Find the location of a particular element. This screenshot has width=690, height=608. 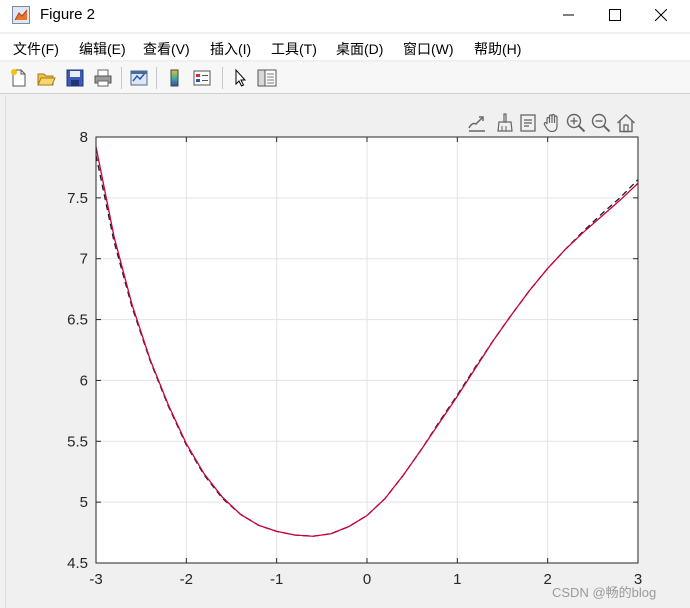

y-tick-label: 6 is located at coordinates (84, 380).